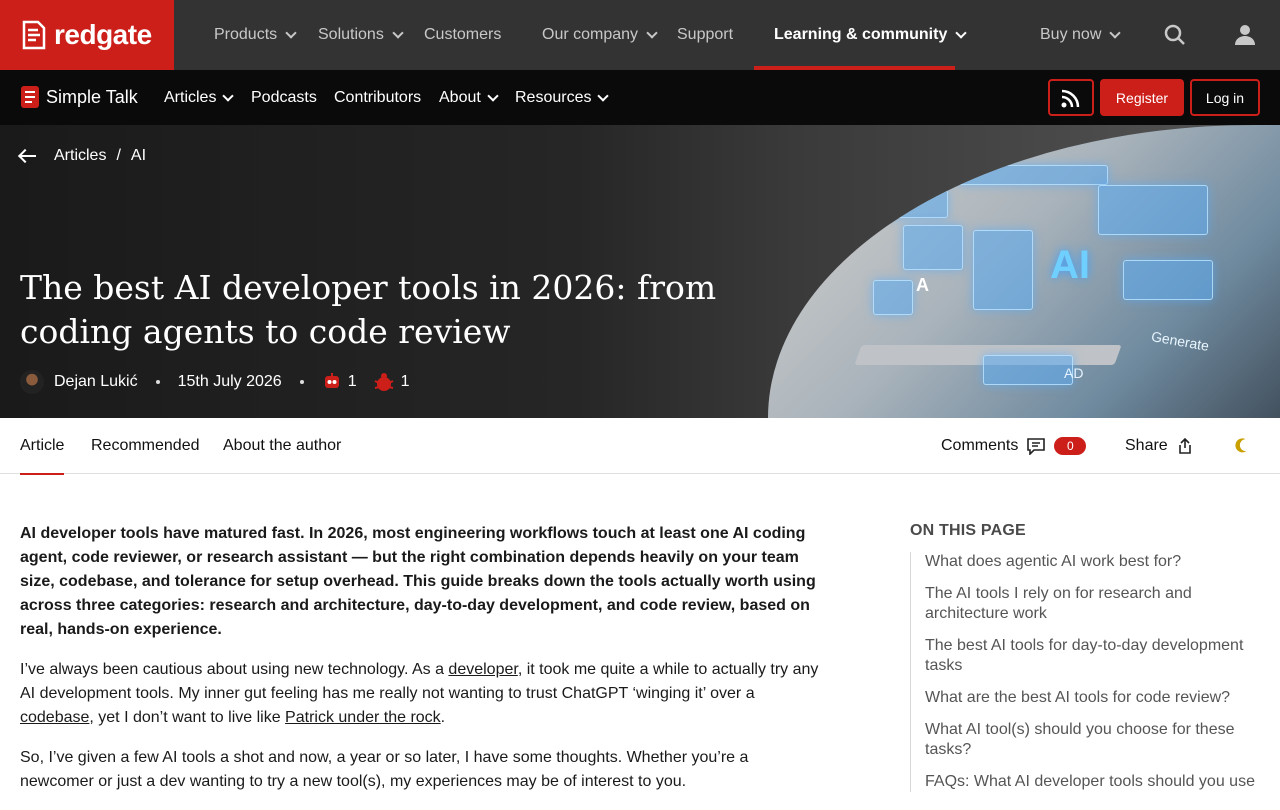  I want to click on subnav-label: About, so click(460, 97).